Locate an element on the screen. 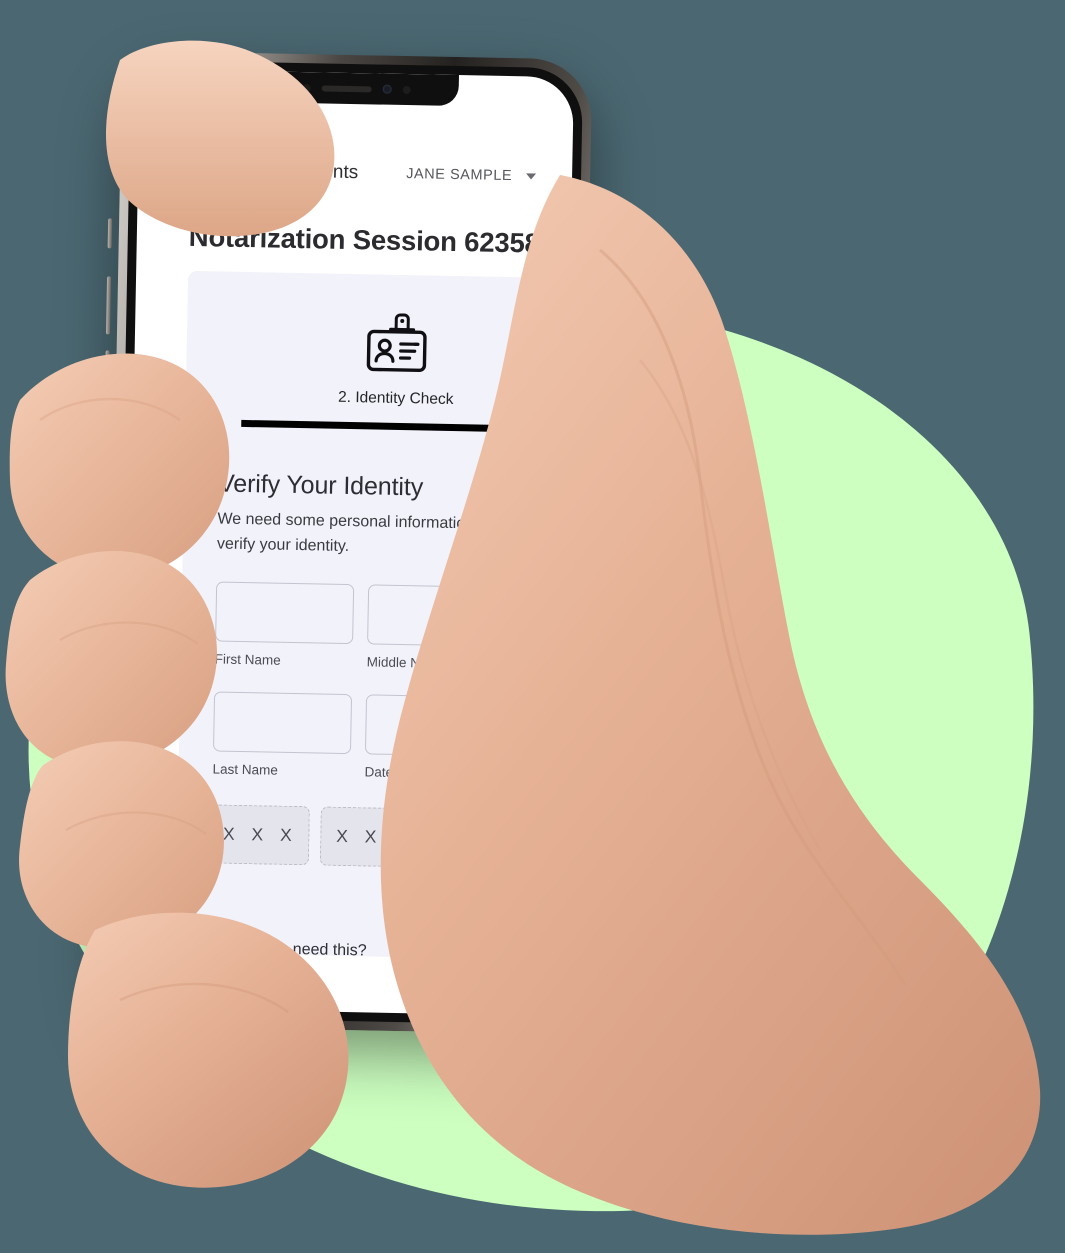 The width and height of the screenshot is (1065, 1253). field-ssn-group2: X X is located at coordinates (359, 836).